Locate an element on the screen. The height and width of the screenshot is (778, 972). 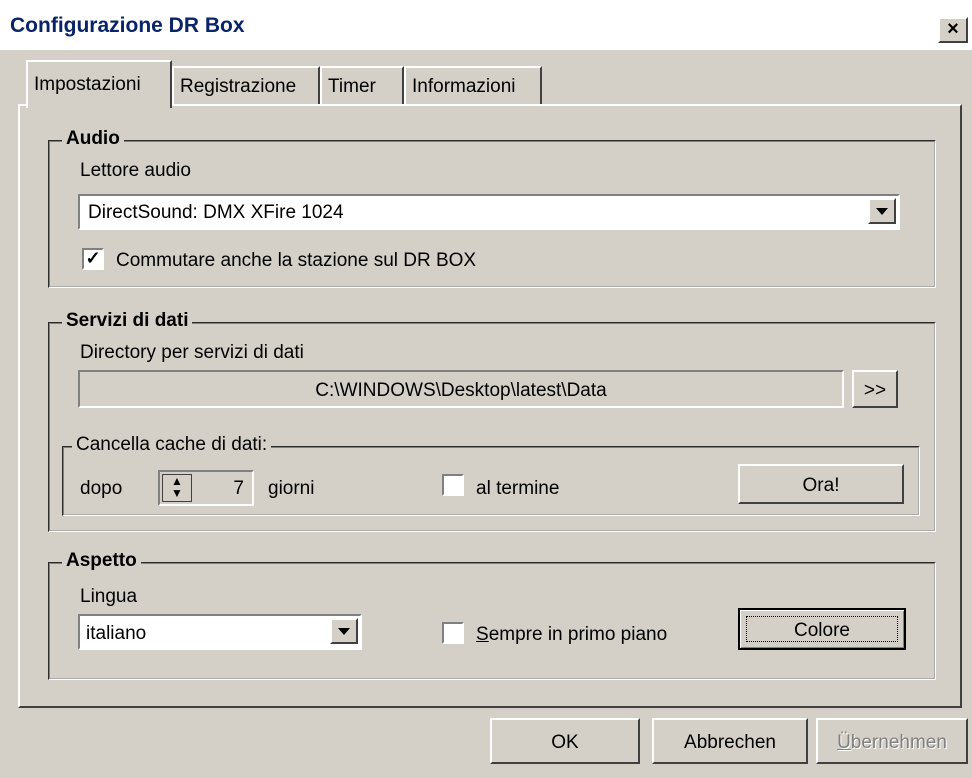
clear-now-button: Ora! is located at coordinates (821, 484).